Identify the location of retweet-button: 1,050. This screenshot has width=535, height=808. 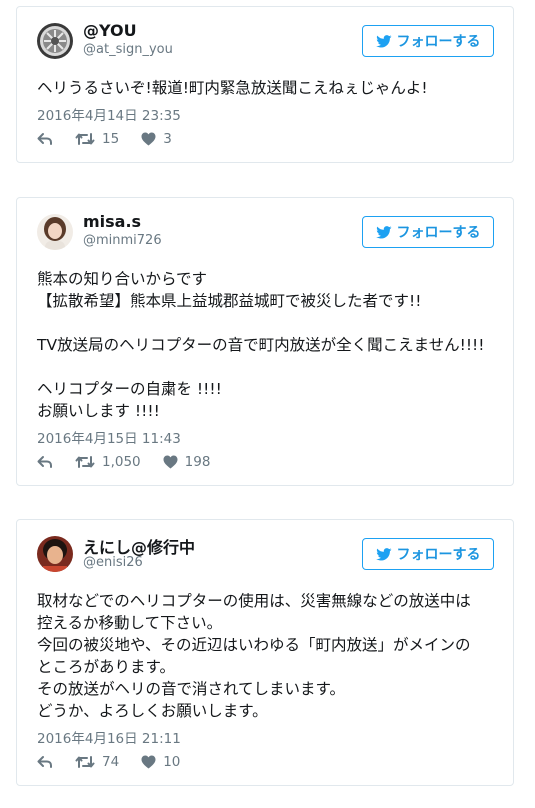
(108, 462).